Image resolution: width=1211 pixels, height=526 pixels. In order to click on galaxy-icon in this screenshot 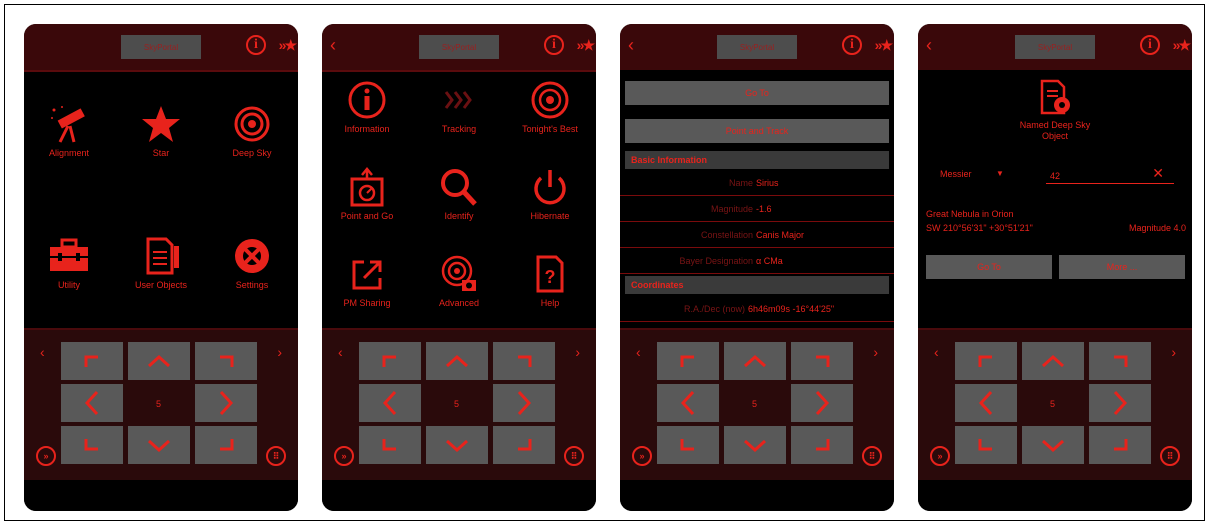, I will do `click(252, 124)`.